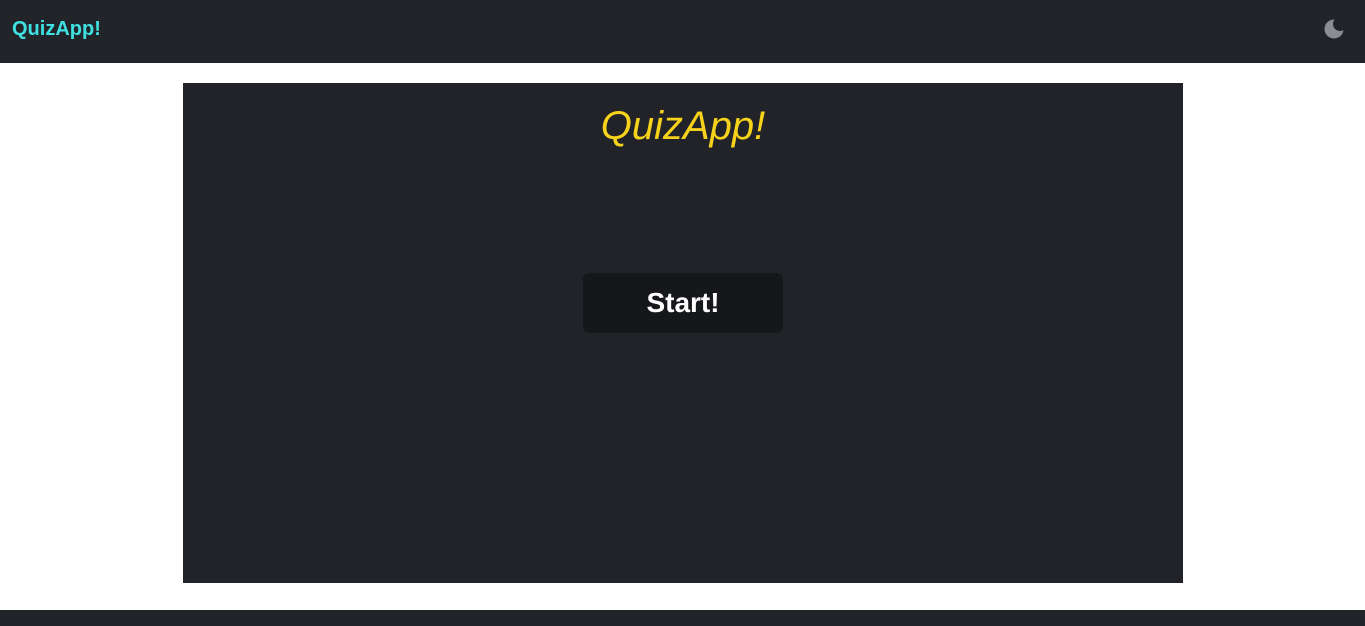 This screenshot has height=626, width=1365. What do you see at coordinates (682, 618) in the screenshot?
I see `footer` at bounding box center [682, 618].